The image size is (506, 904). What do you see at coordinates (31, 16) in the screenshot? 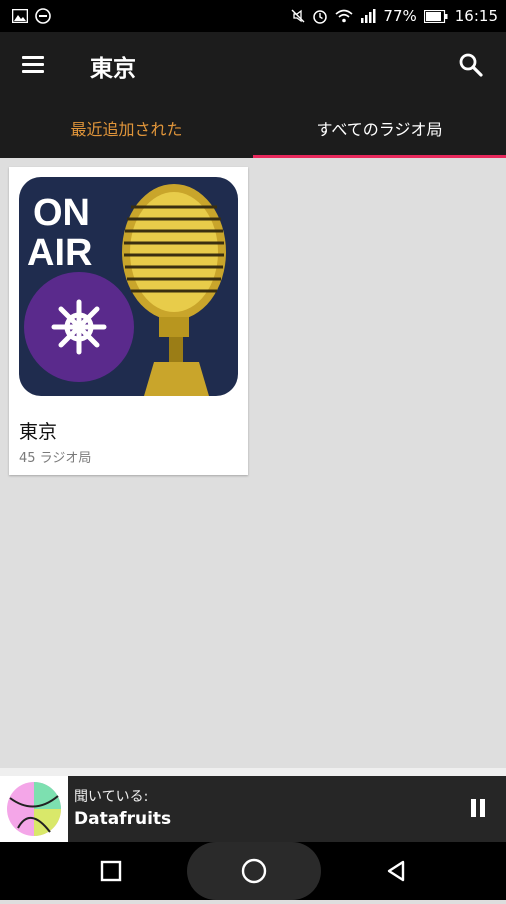
I see `status-left` at bounding box center [31, 16].